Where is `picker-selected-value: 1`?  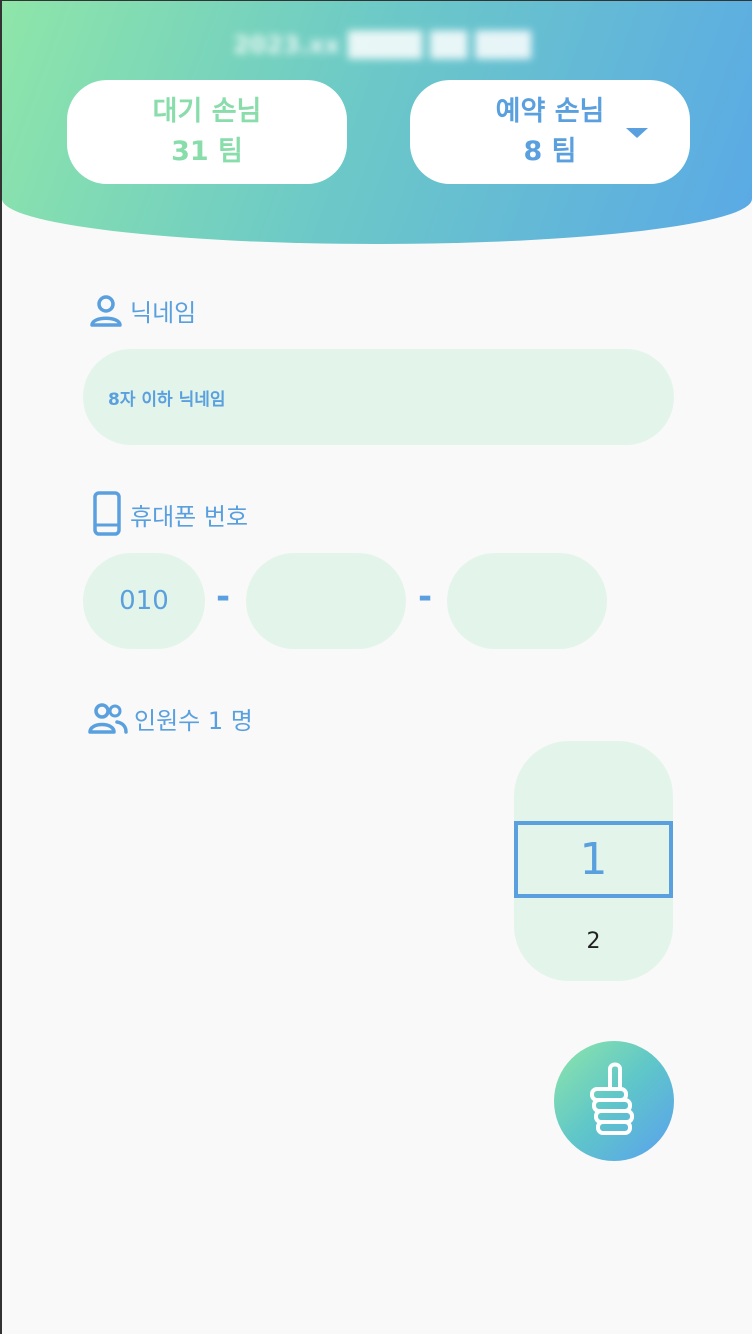 picker-selected-value: 1 is located at coordinates (593, 859).